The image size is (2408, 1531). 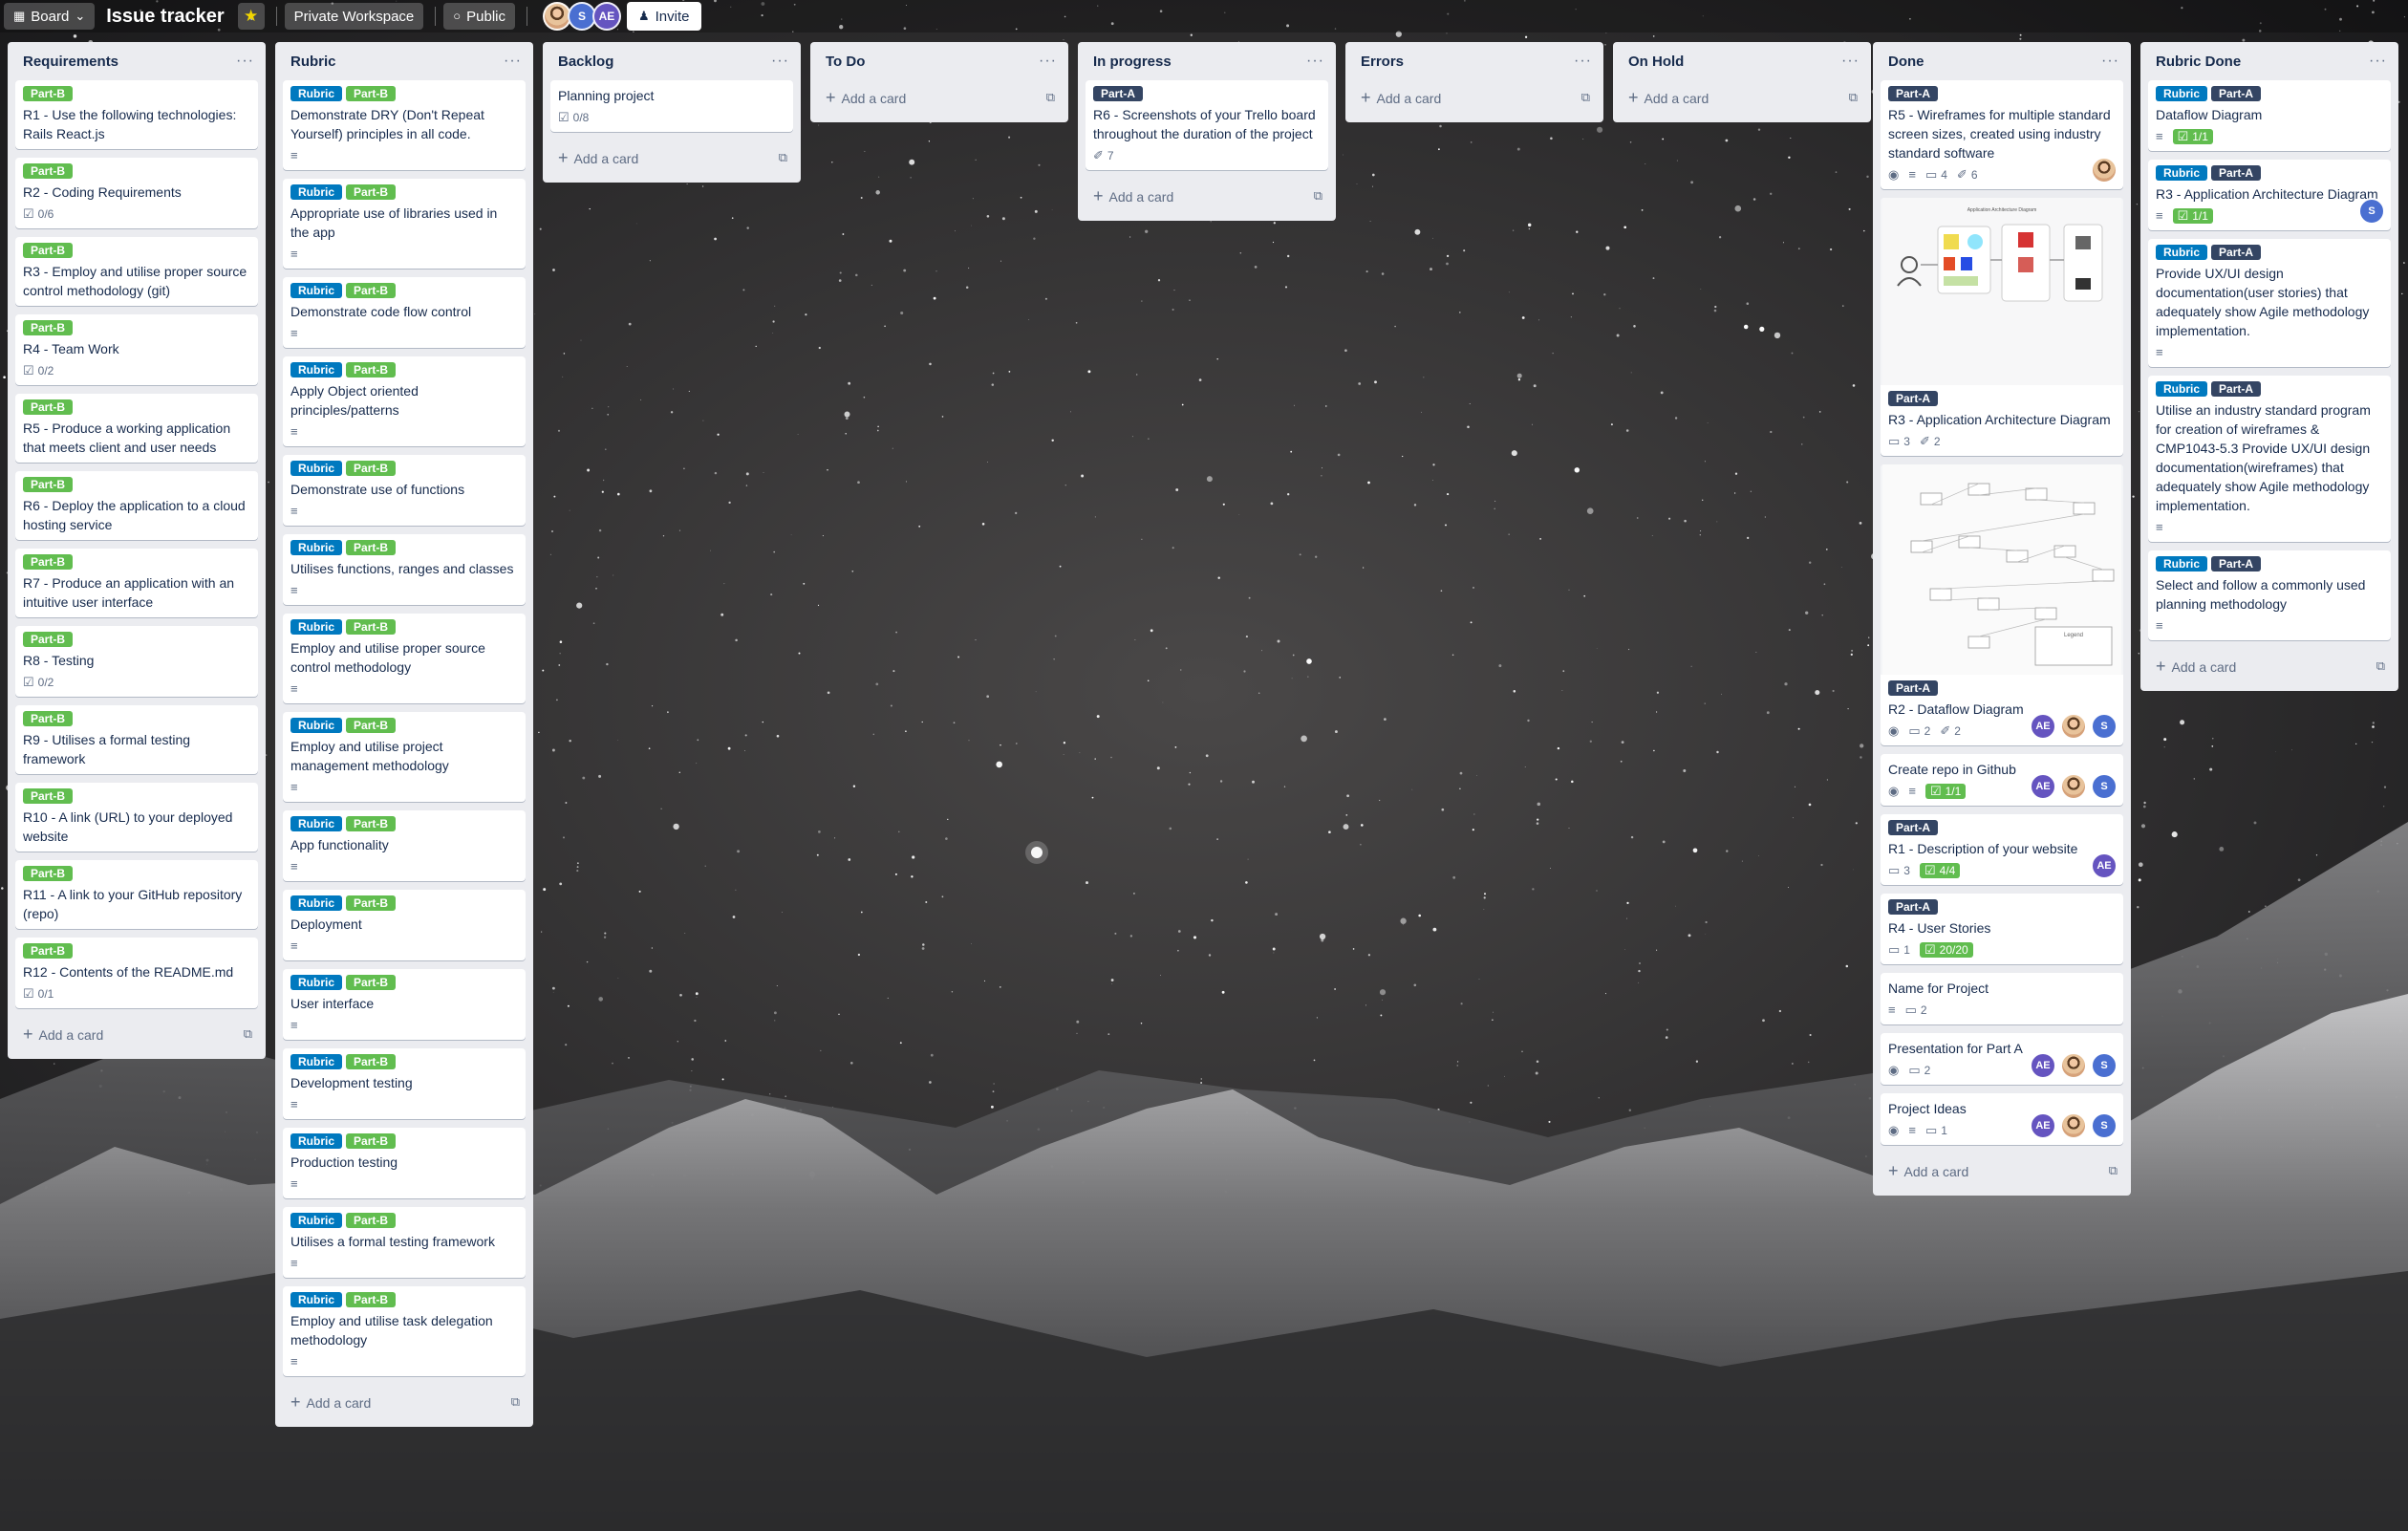 I want to click on card: Part-B R8 - Testing ☑ 0/2, so click(x=136, y=661).